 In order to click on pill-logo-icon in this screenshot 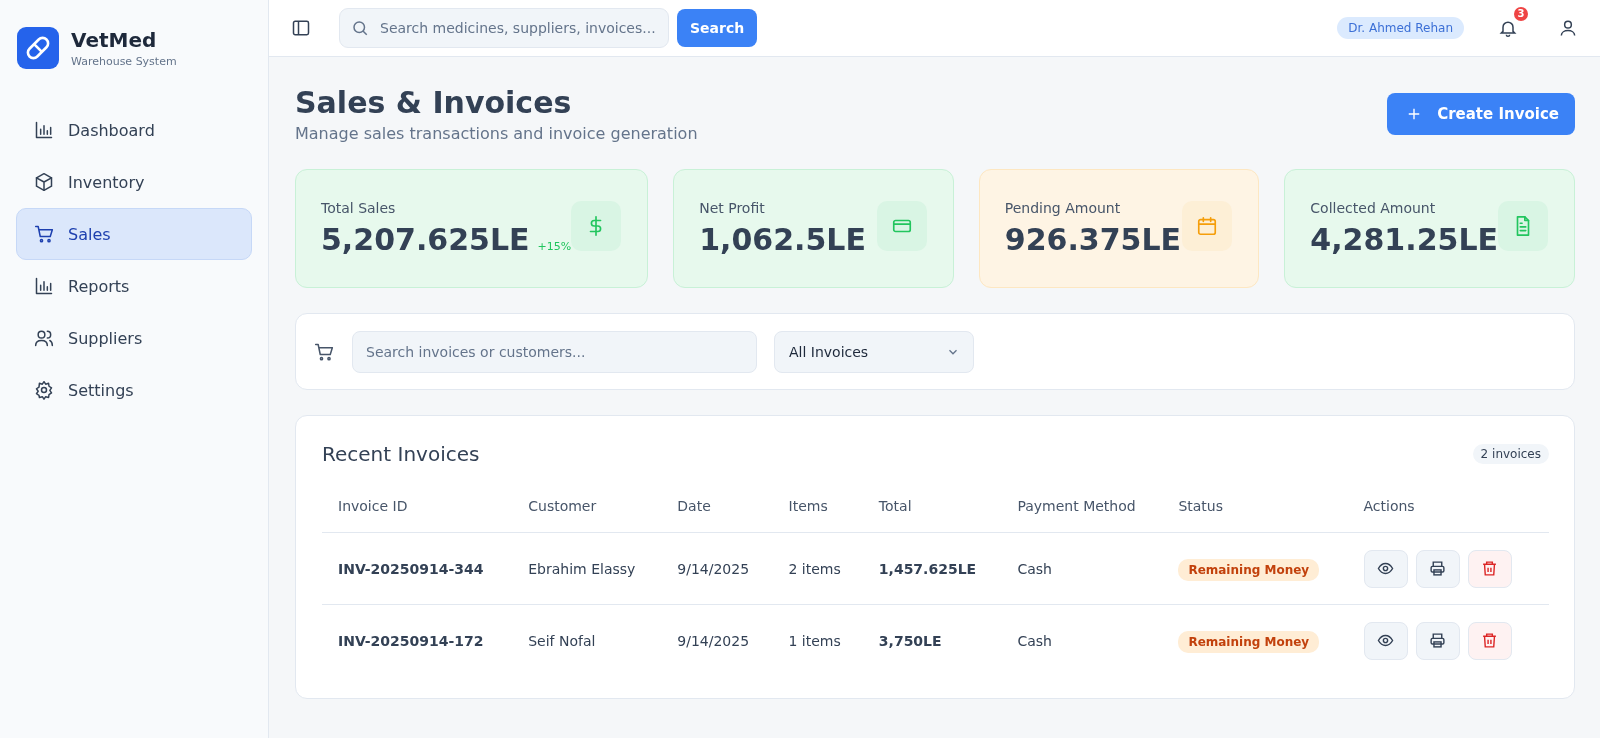, I will do `click(38, 47)`.